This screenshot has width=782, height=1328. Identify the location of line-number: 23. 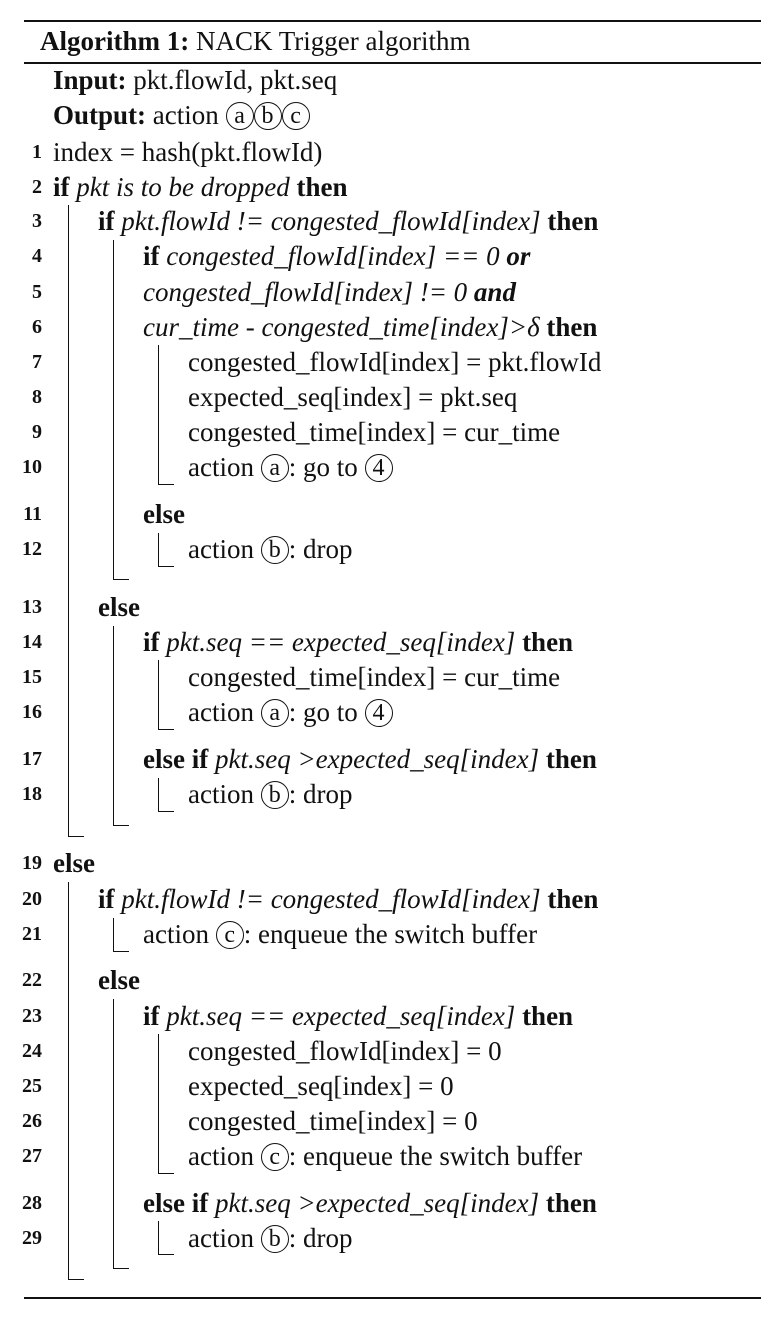
(32, 1016).